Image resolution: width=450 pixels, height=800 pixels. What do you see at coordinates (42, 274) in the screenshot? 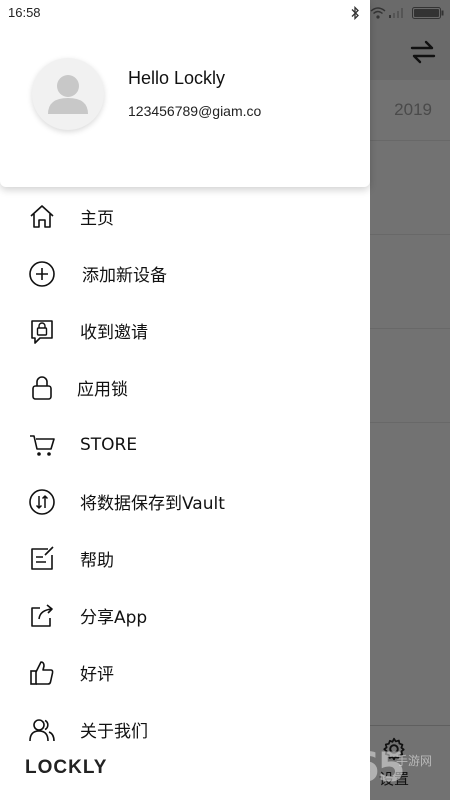
I see `add-circle-icon` at bounding box center [42, 274].